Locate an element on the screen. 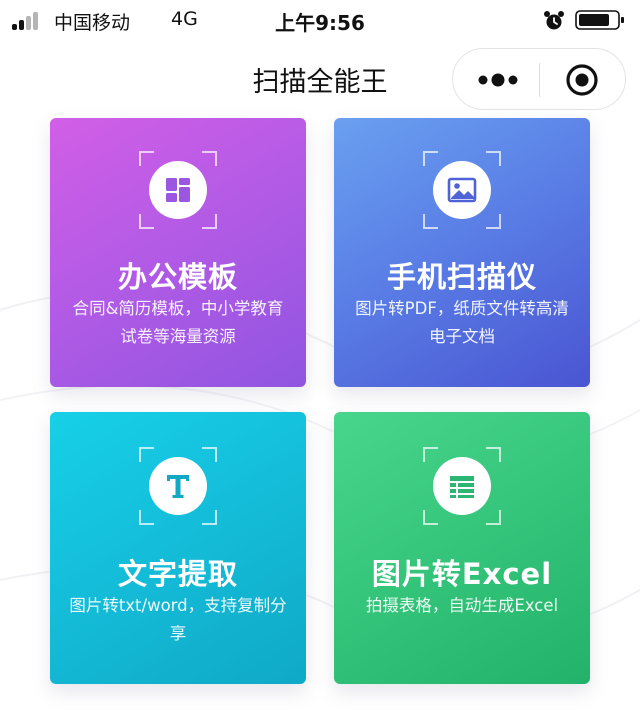  mini-program-capsule is located at coordinates (539, 79).